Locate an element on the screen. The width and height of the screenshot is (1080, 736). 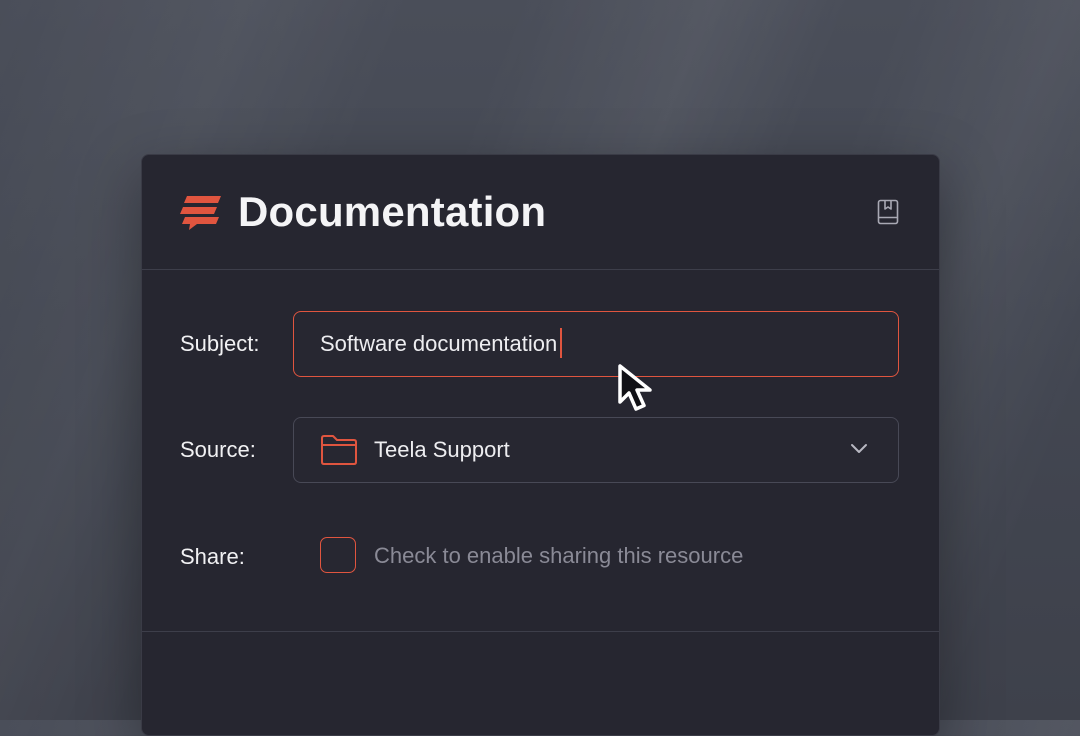
mouse-pointer-icon is located at coordinates (635, 387).